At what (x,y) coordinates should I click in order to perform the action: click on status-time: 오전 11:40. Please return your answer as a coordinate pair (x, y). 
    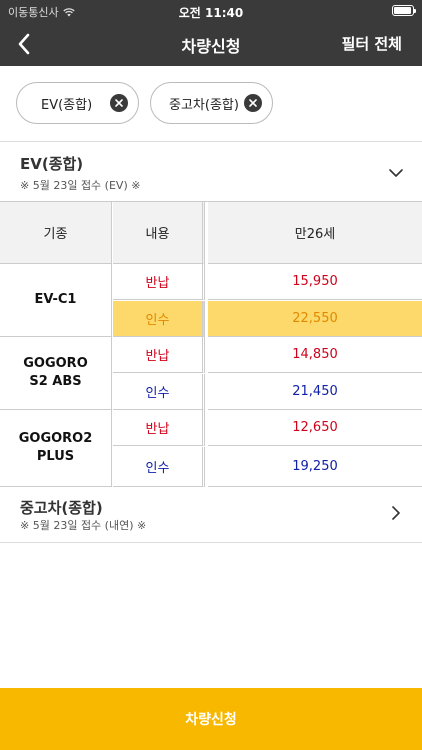
    Looking at the image, I should click on (211, 13).